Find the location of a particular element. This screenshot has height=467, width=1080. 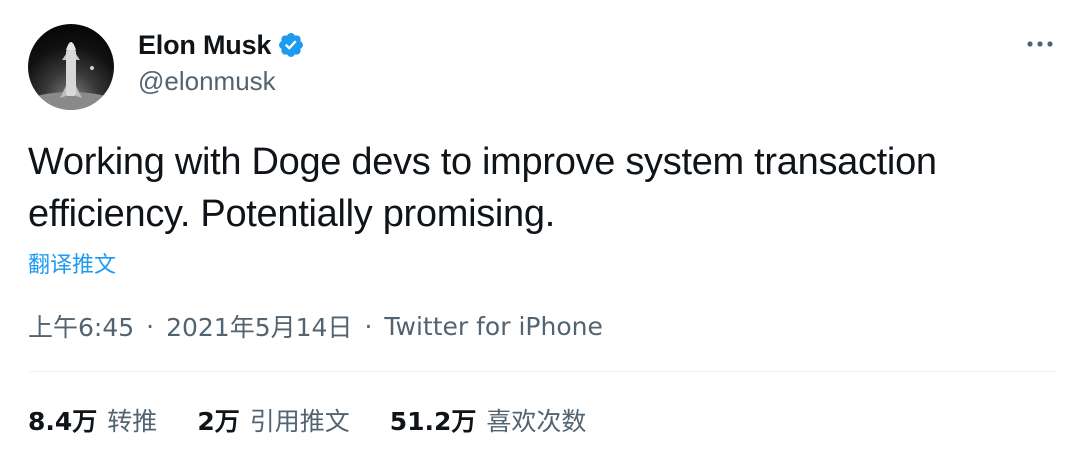

tweet-stats: 8.4万 转推 2万 引用推文 51.2万 喜欢次数 is located at coordinates (327, 420).